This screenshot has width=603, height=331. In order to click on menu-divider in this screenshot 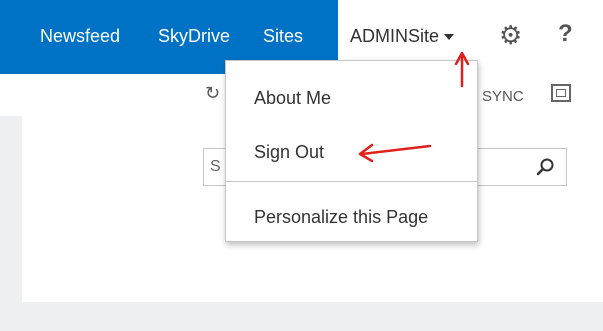, I will do `click(351, 181)`.